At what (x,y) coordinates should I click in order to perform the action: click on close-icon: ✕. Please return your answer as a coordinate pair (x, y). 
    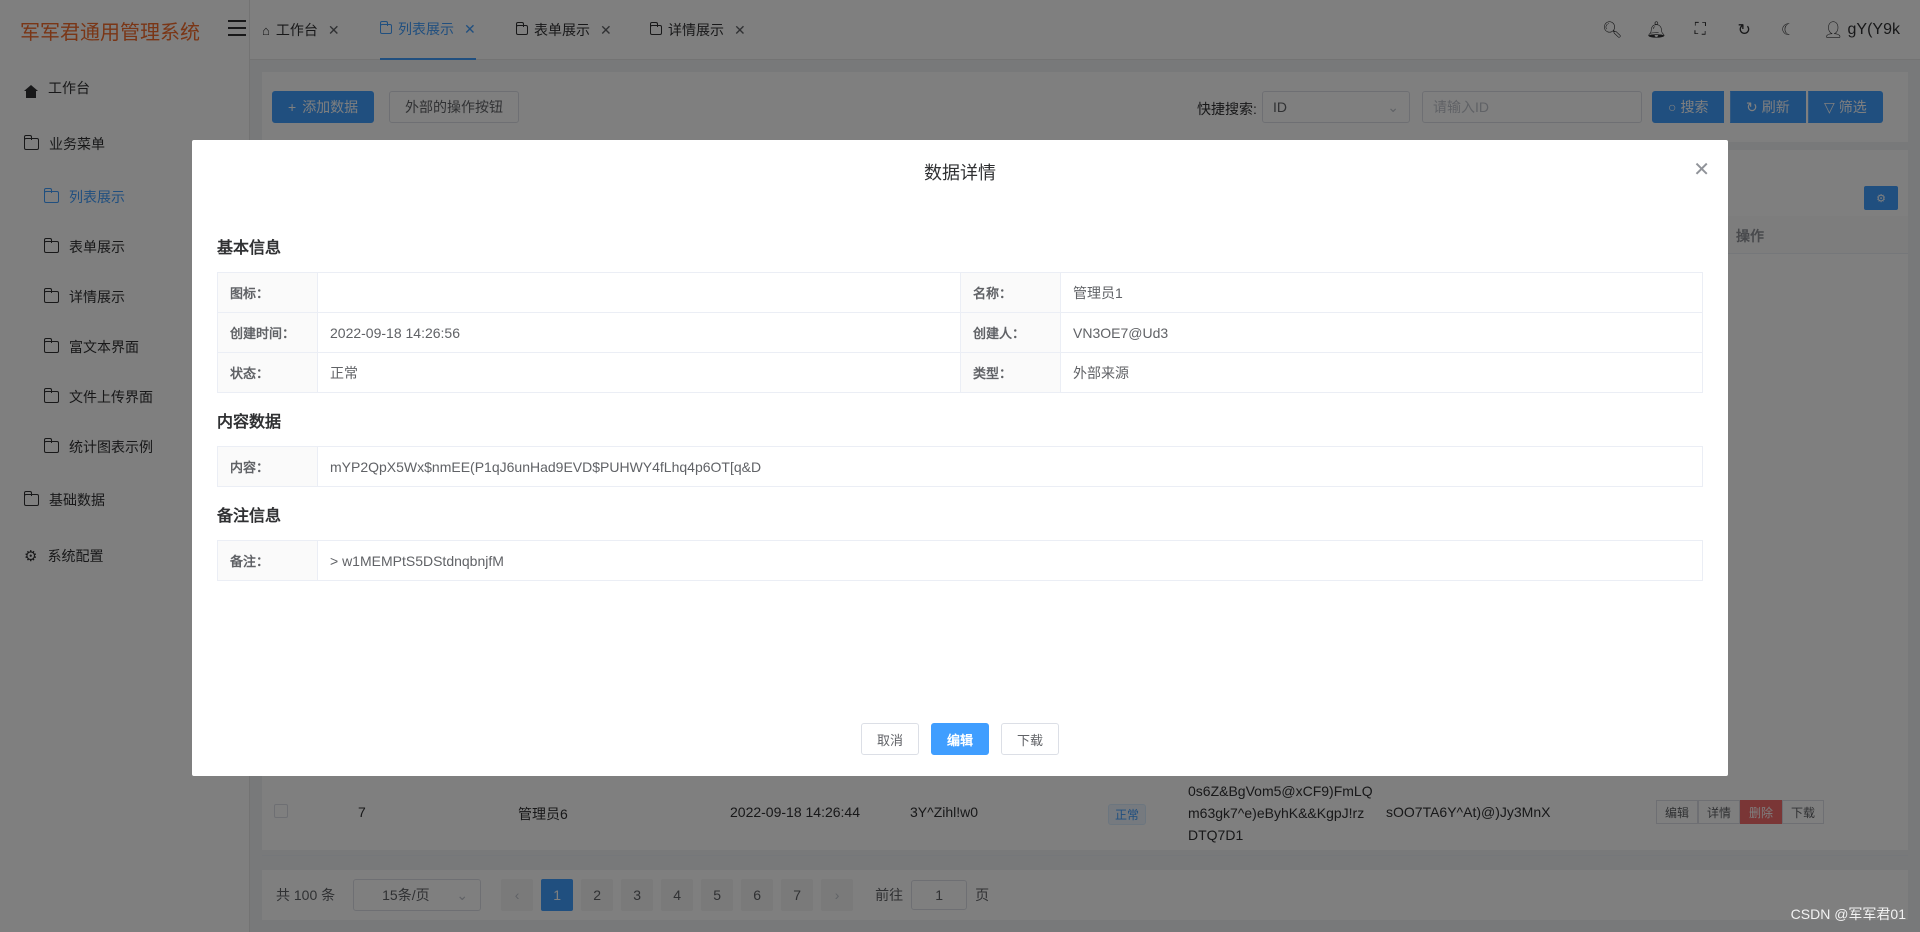
    Looking at the image, I should click on (1701, 170).